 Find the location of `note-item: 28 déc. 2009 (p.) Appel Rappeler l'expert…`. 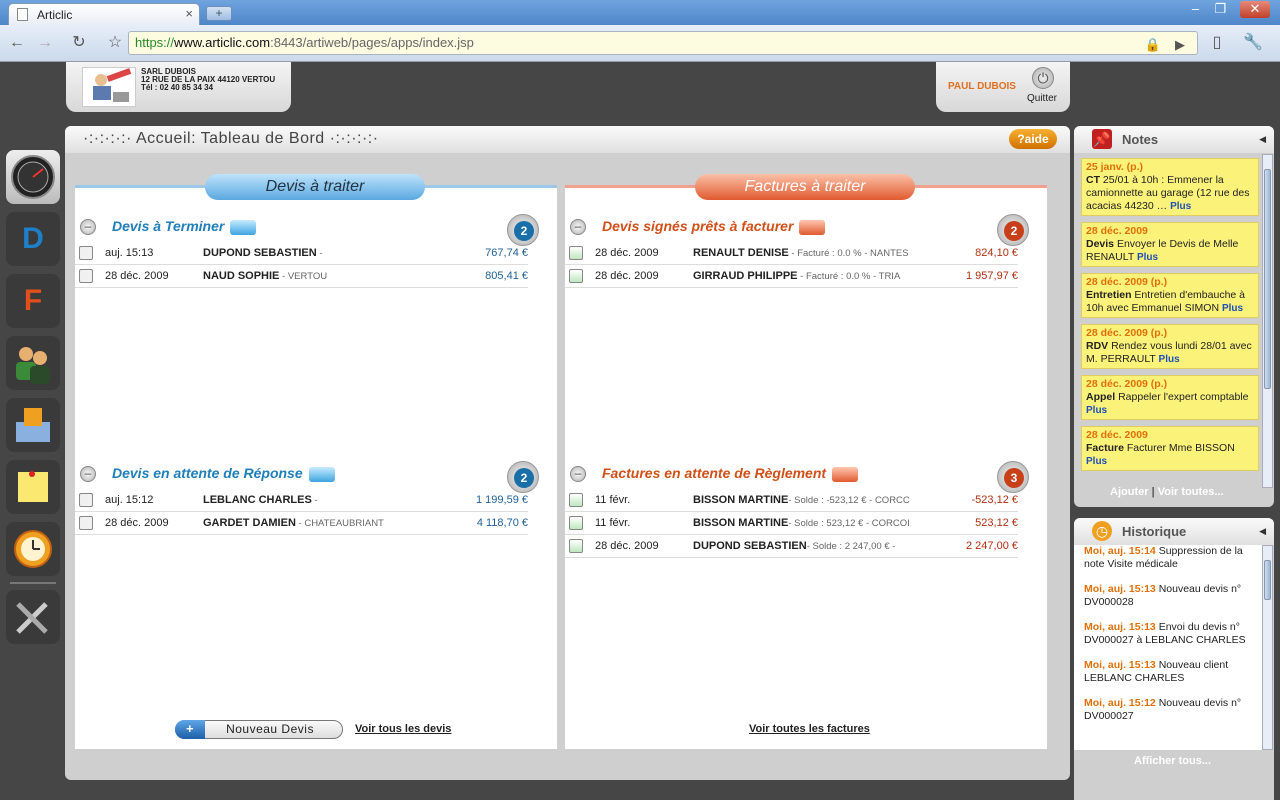

note-item: 28 déc. 2009 (p.) Appel Rappeler l'expert… is located at coordinates (1170, 397).